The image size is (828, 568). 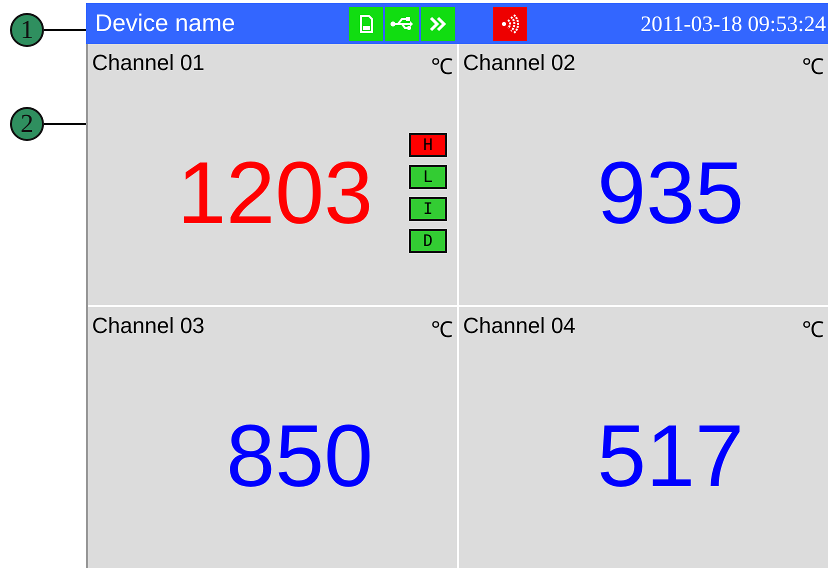 I want to click on alarm-indicator: I, so click(x=428, y=208).